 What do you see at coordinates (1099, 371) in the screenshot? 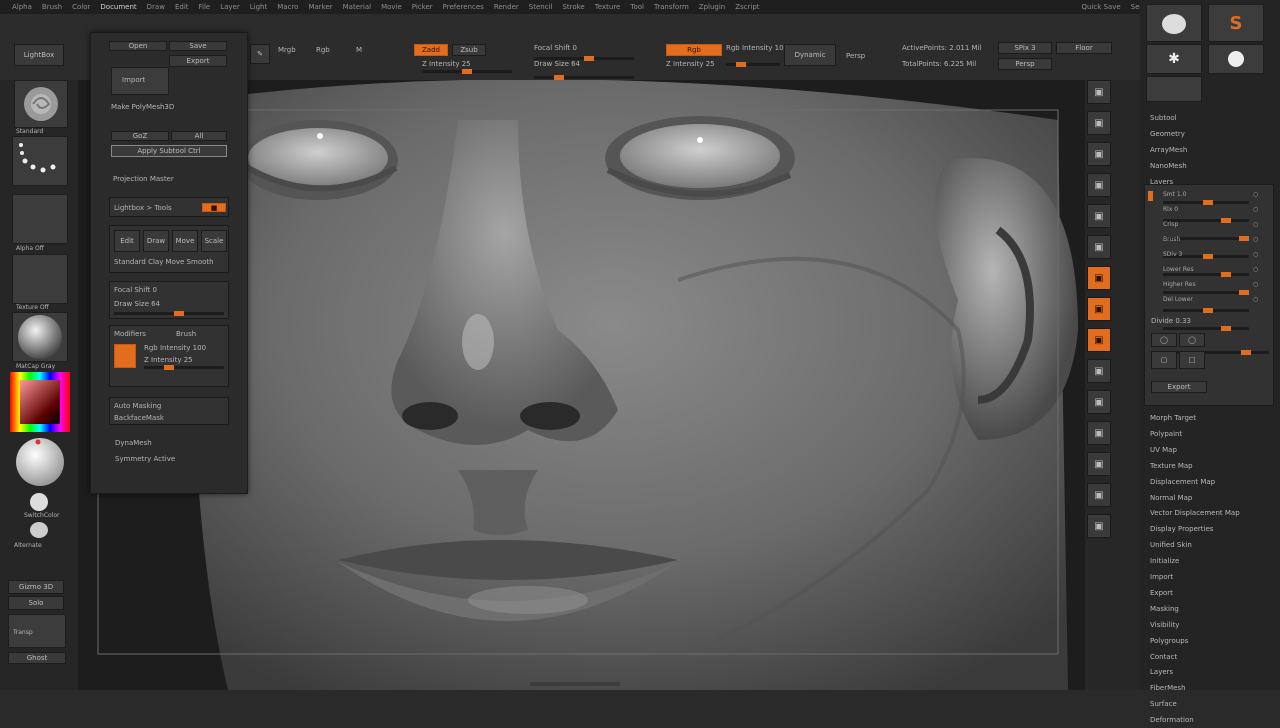
I see `tool-move-button: ▣` at bounding box center [1099, 371].